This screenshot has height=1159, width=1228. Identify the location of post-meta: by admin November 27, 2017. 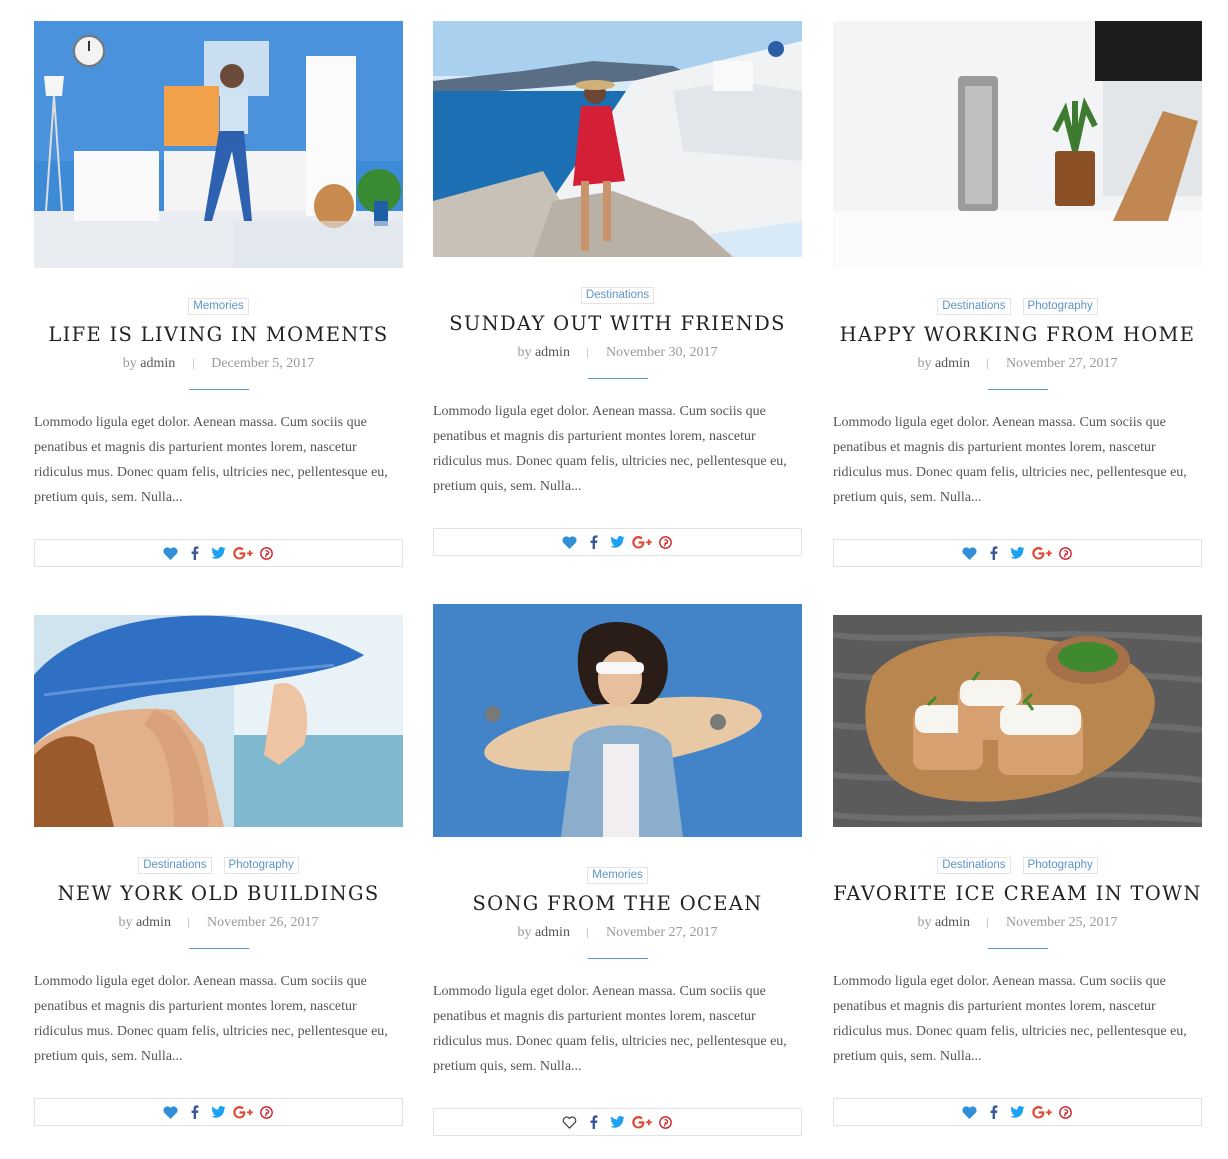
(617, 933).